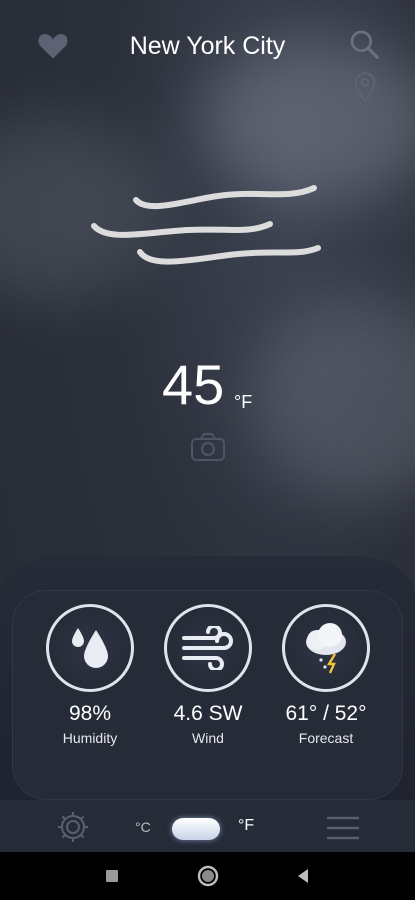  What do you see at coordinates (196, 829) in the screenshot?
I see `unit-toggle` at bounding box center [196, 829].